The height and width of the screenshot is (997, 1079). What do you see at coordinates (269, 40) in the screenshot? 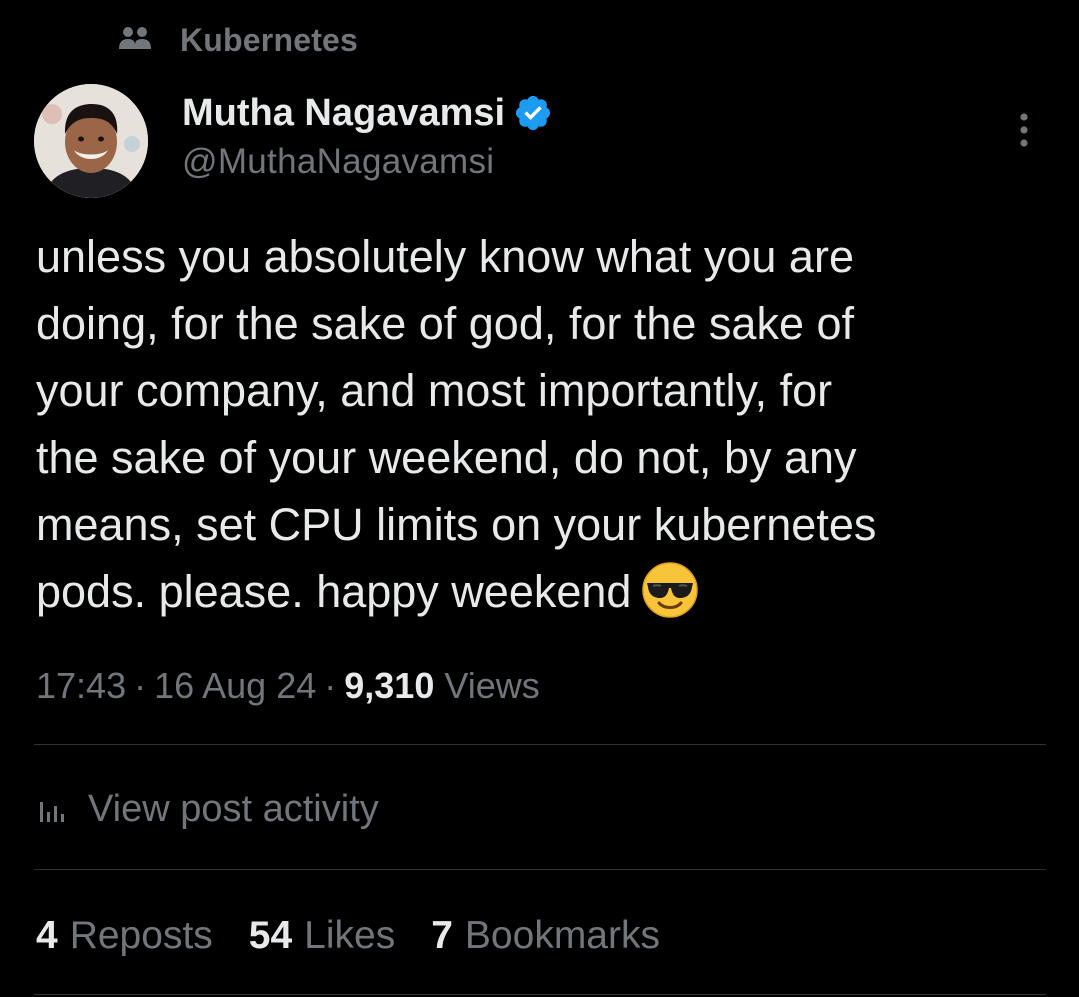
I see `community-name: Kubernetes` at bounding box center [269, 40].